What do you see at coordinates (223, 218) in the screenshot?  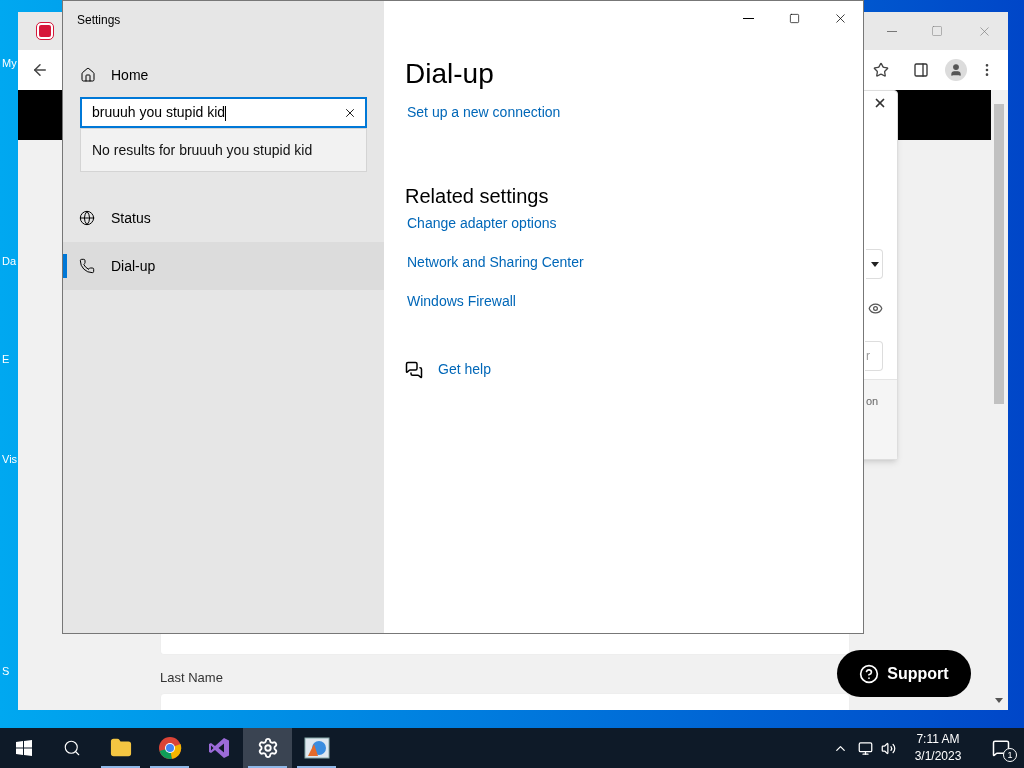 I see `nav-item: Status` at bounding box center [223, 218].